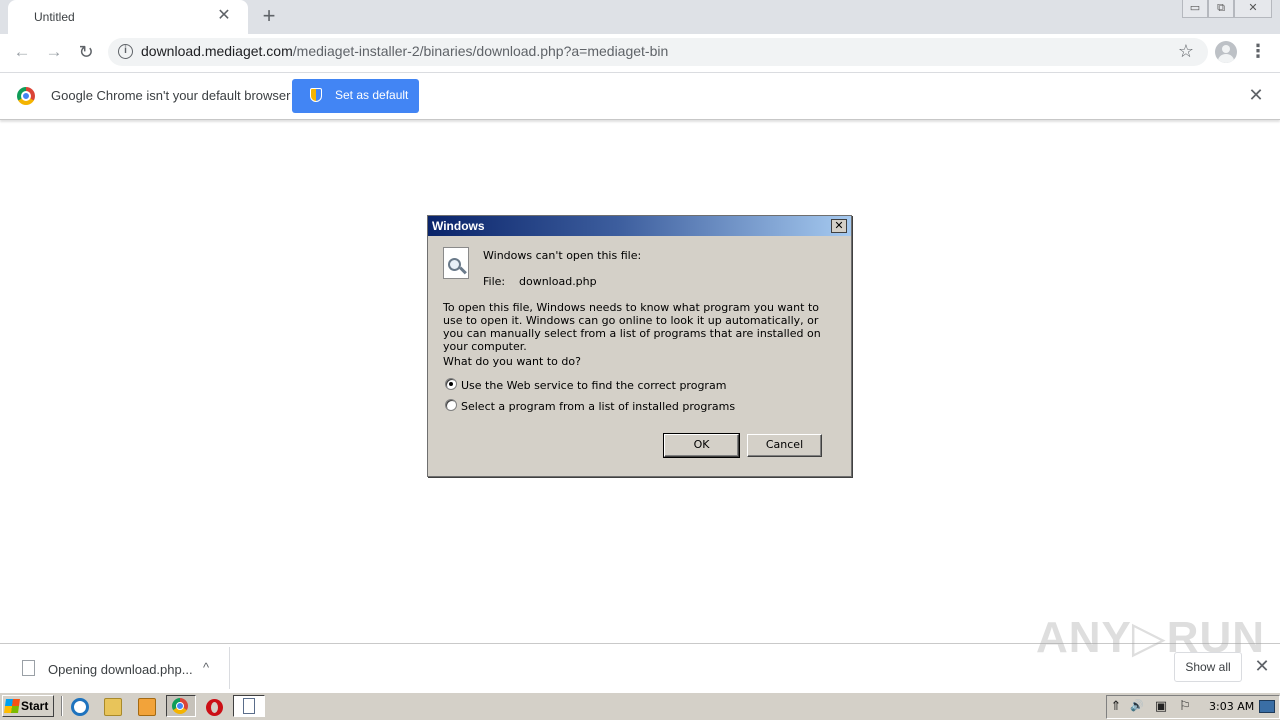 This screenshot has width=1280, height=720. What do you see at coordinates (456, 263) in the screenshot?
I see `file-search-icon` at bounding box center [456, 263].